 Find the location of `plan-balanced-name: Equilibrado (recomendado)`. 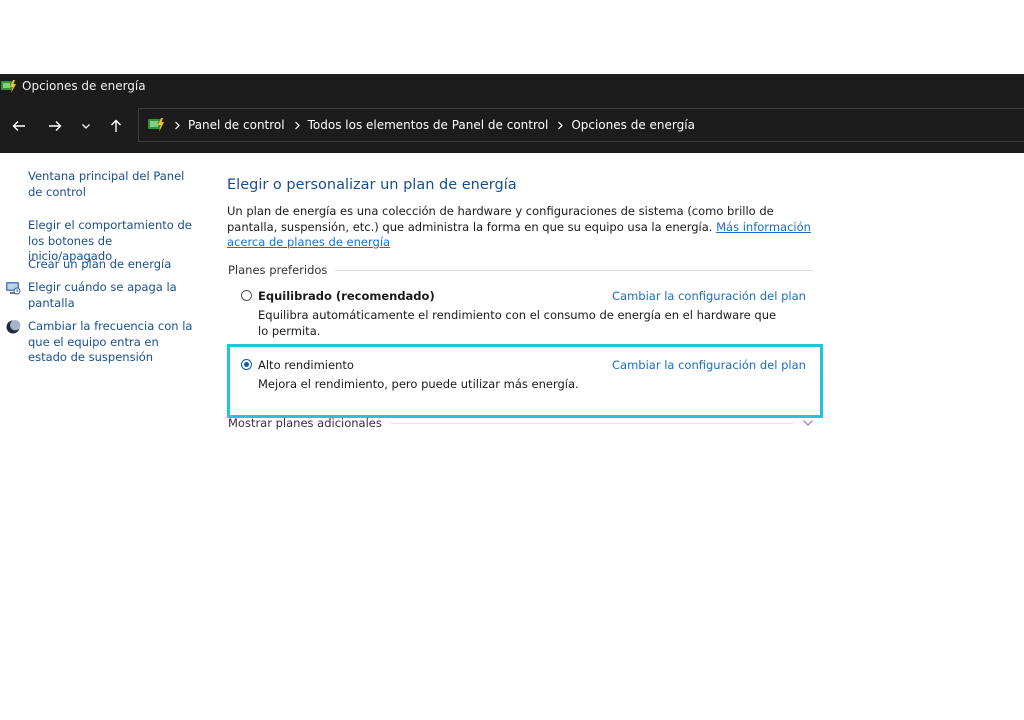

plan-balanced-name: Equilibrado (recomendado) is located at coordinates (346, 296).